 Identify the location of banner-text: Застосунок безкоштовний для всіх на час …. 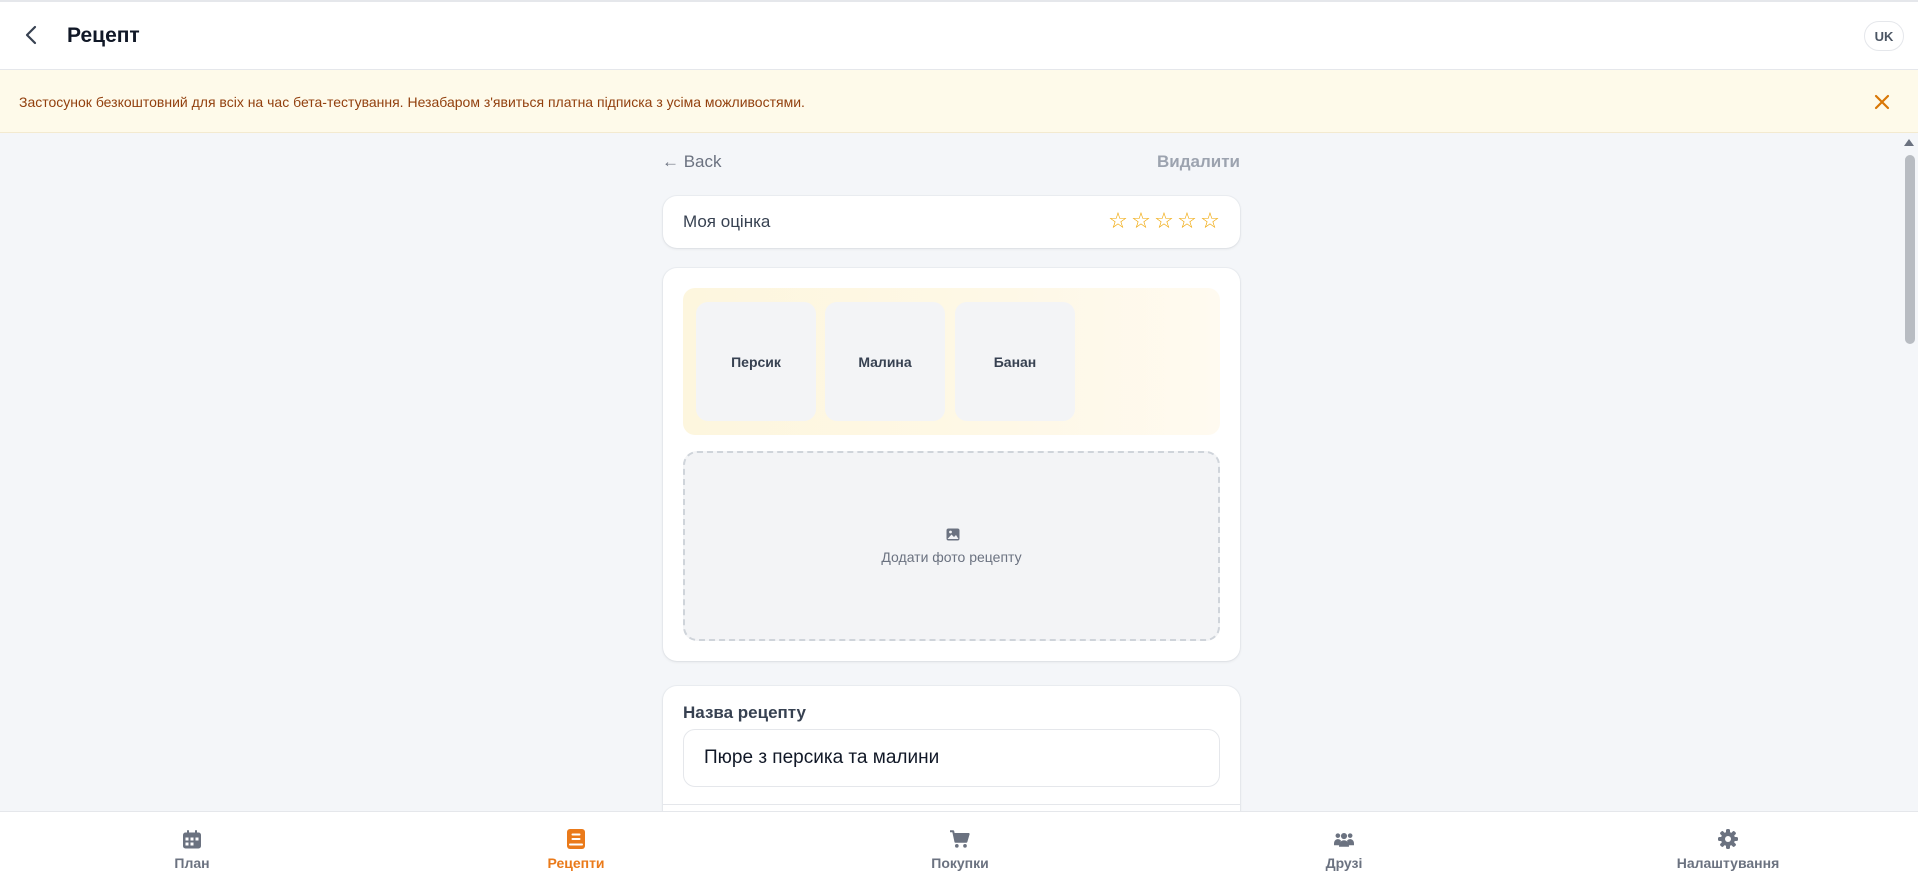
(412, 102).